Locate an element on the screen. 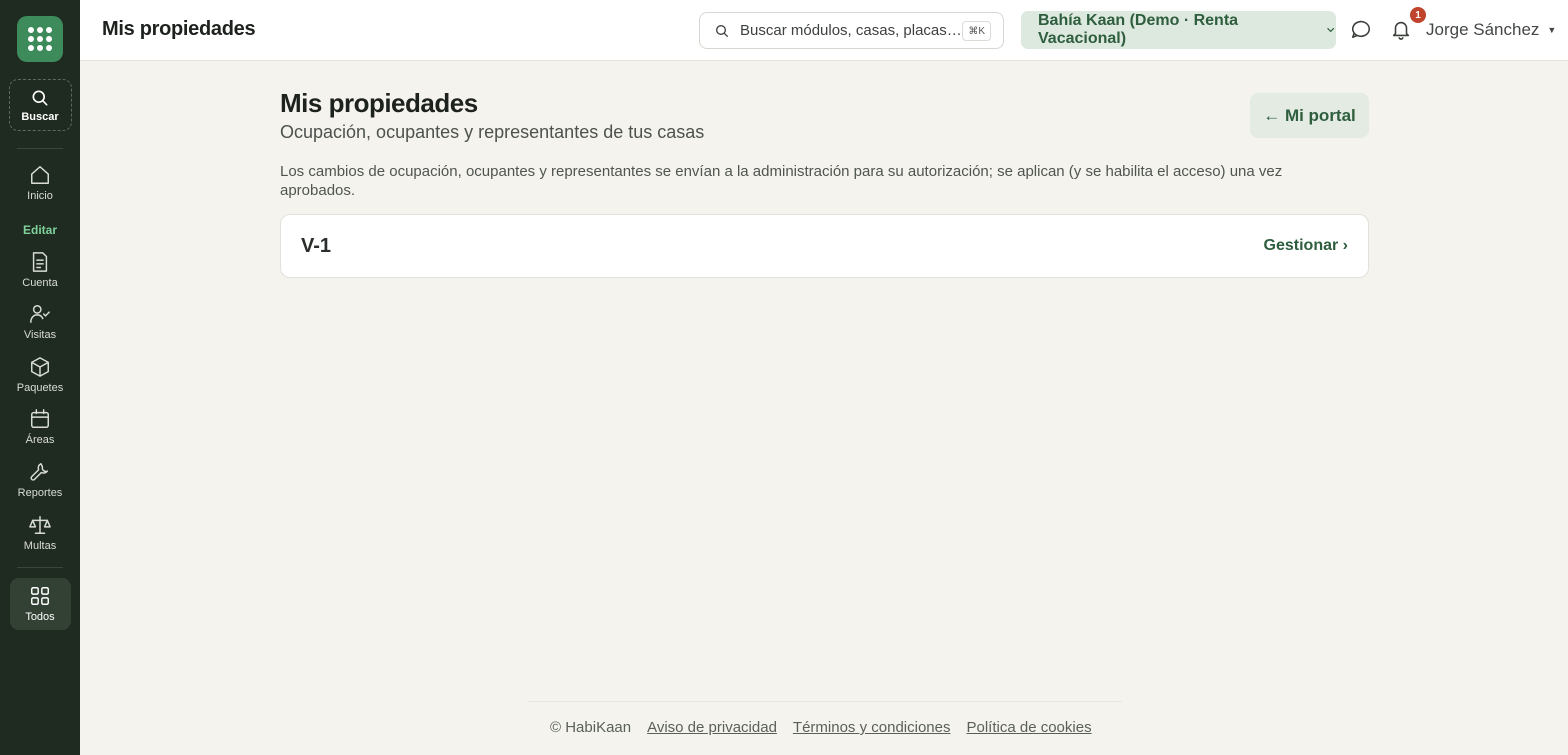 This screenshot has width=1568, height=755. sidebar-item-multas: Multas is located at coordinates (40, 533).